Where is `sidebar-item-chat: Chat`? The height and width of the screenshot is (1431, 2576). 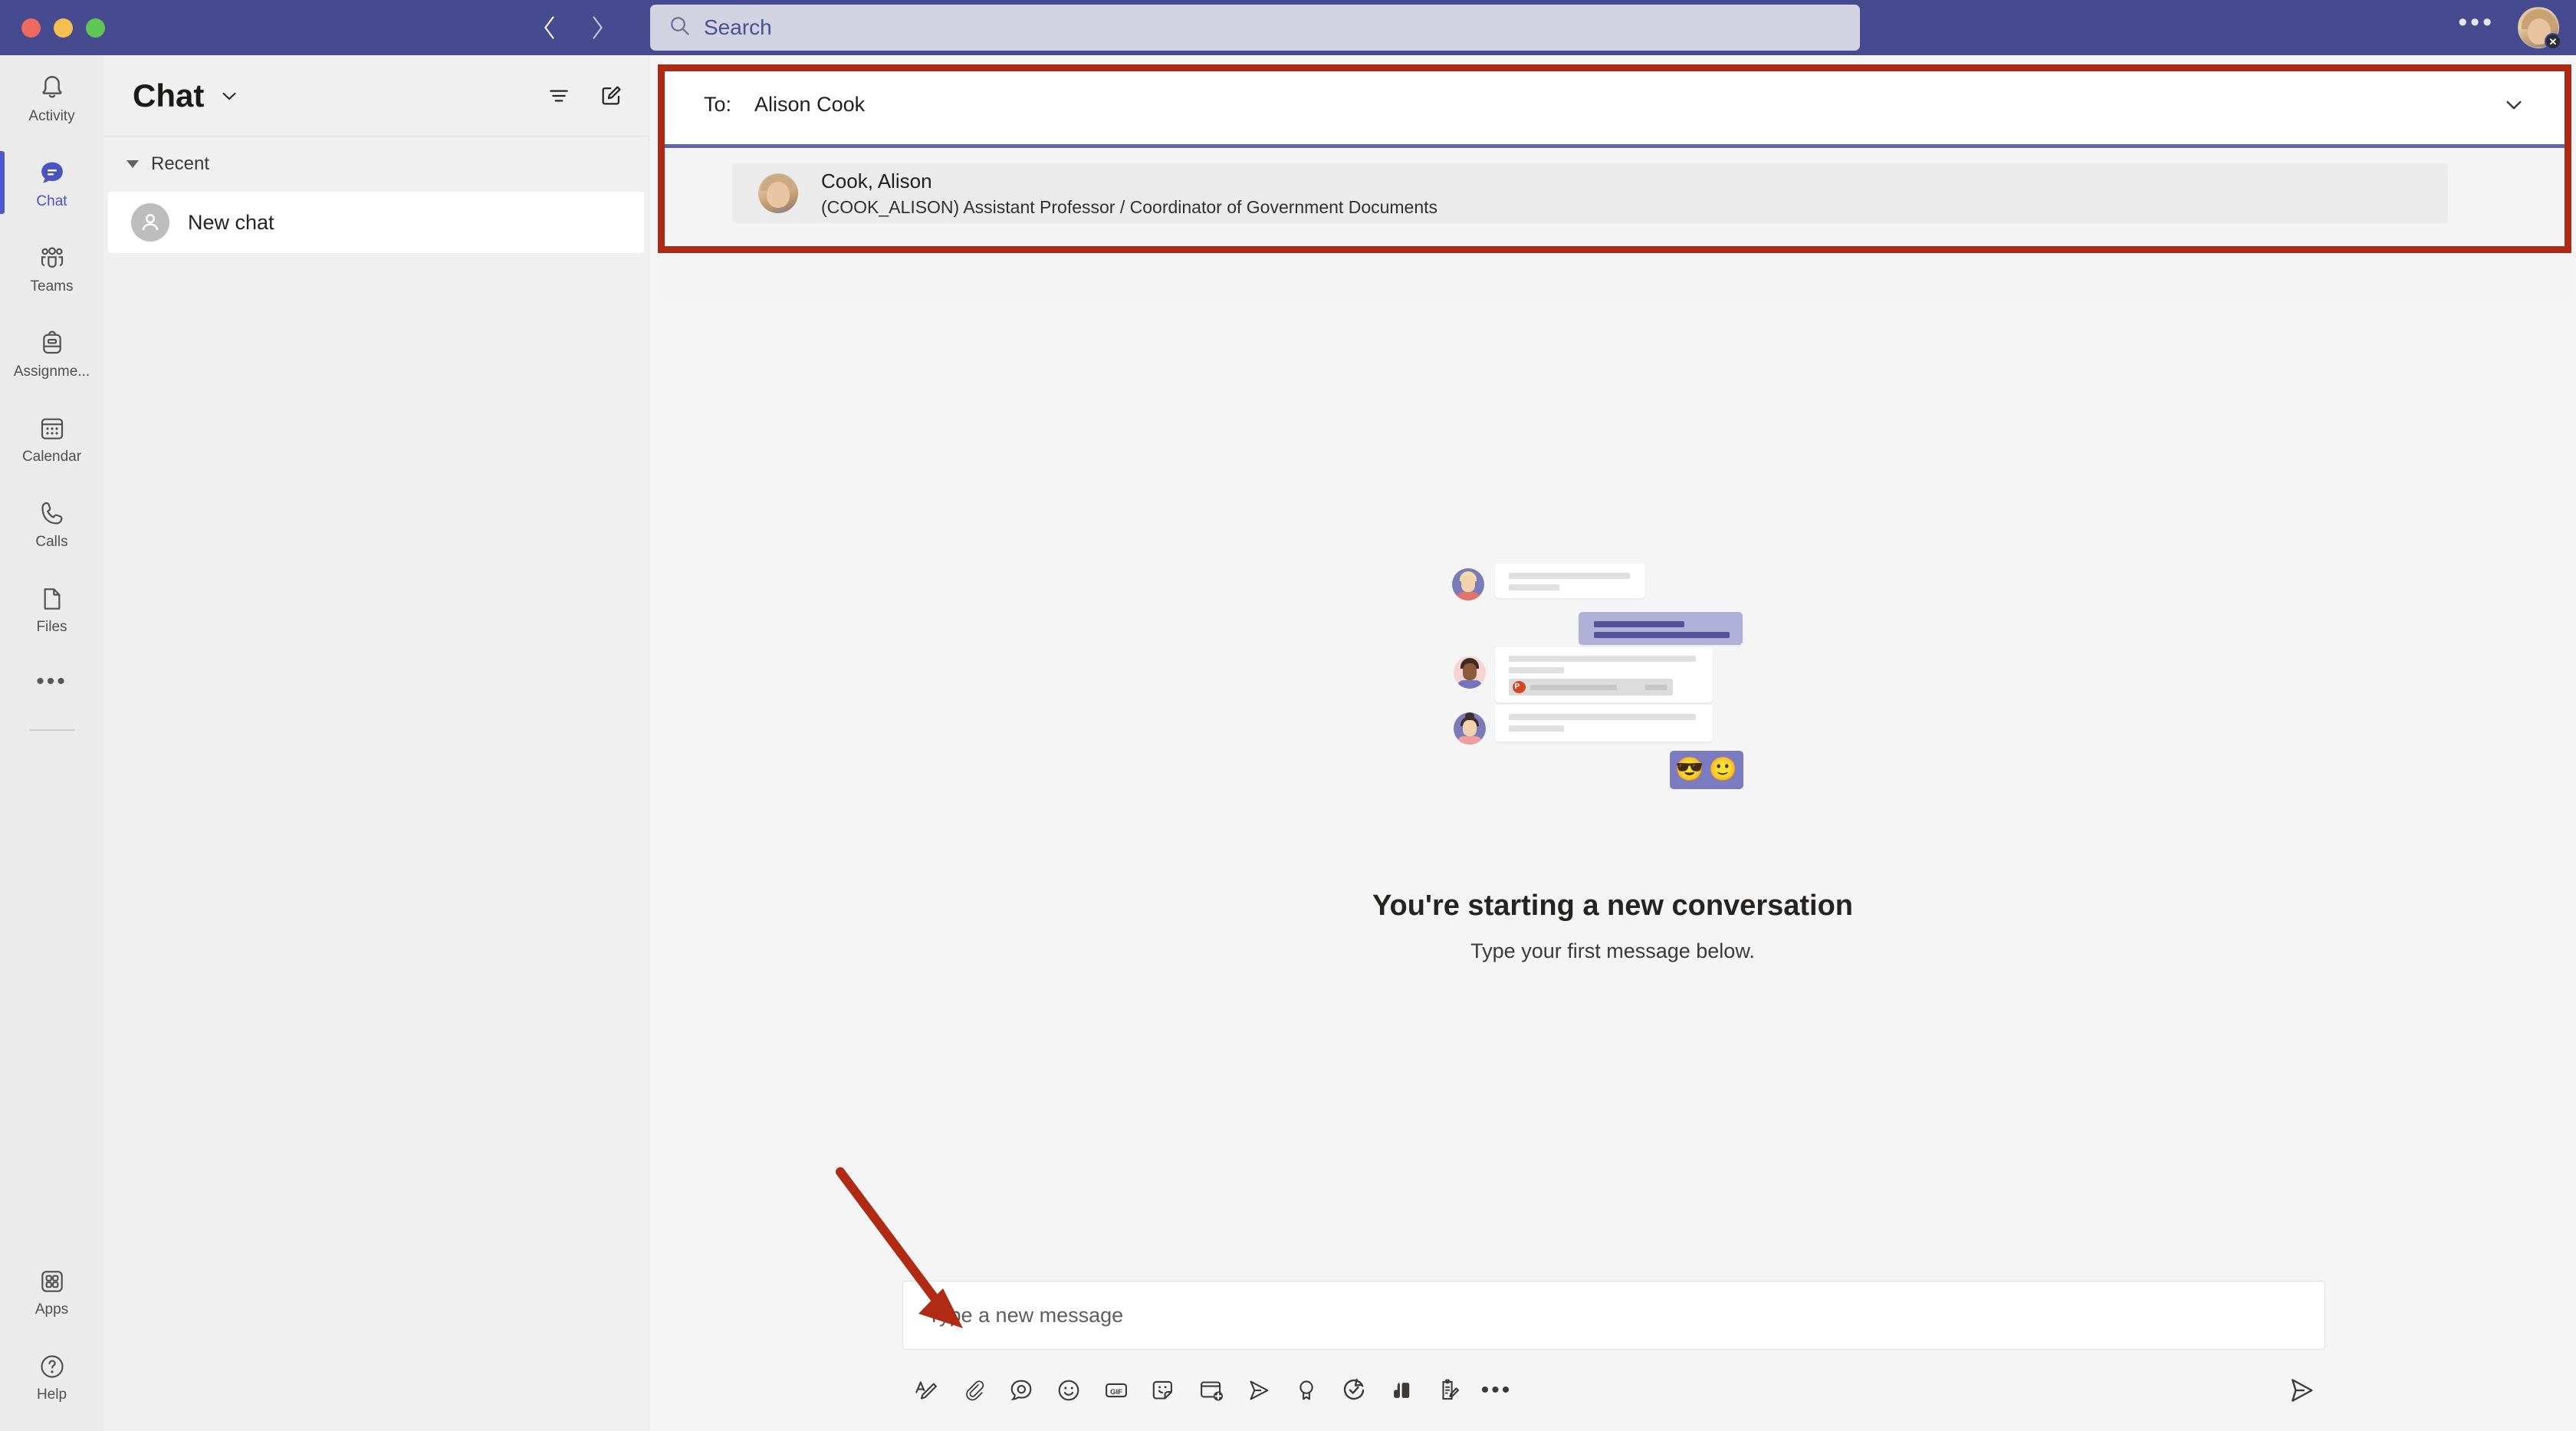 sidebar-item-chat: Chat is located at coordinates (52, 182).